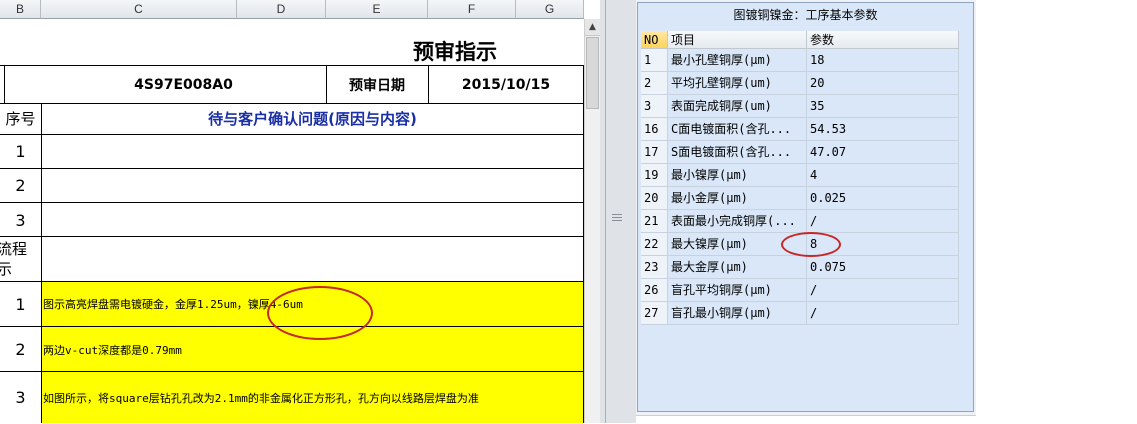 This screenshot has height=424, width=1137. I want to click on column-header-c: C, so click(139, 9).